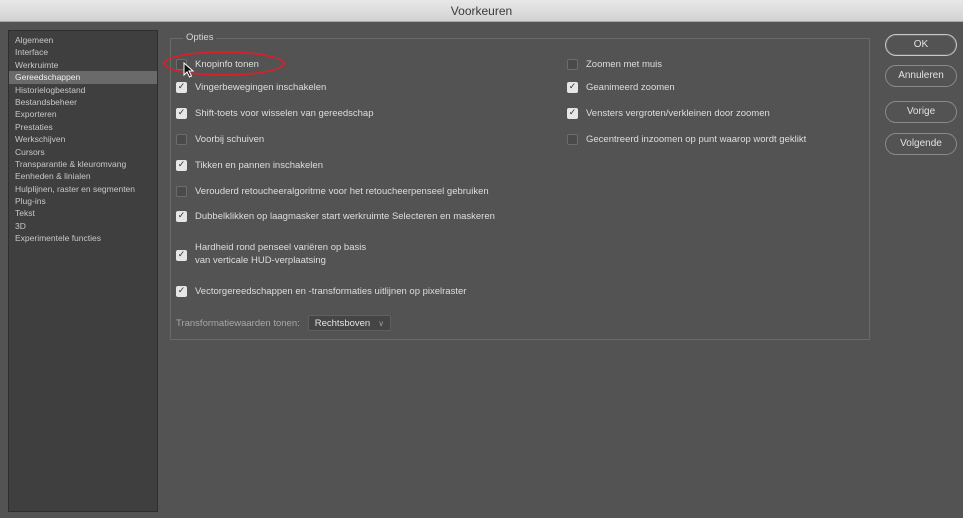 The image size is (963, 518). What do you see at coordinates (259, 165) in the screenshot?
I see `option-label: Tikken en pannen inschakelen` at bounding box center [259, 165].